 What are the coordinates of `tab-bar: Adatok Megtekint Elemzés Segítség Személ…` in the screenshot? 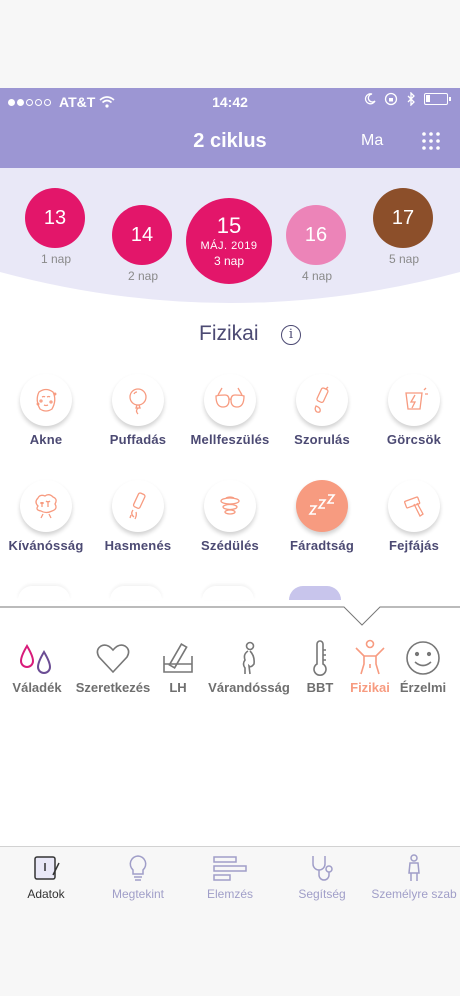 It's located at (230, 877).